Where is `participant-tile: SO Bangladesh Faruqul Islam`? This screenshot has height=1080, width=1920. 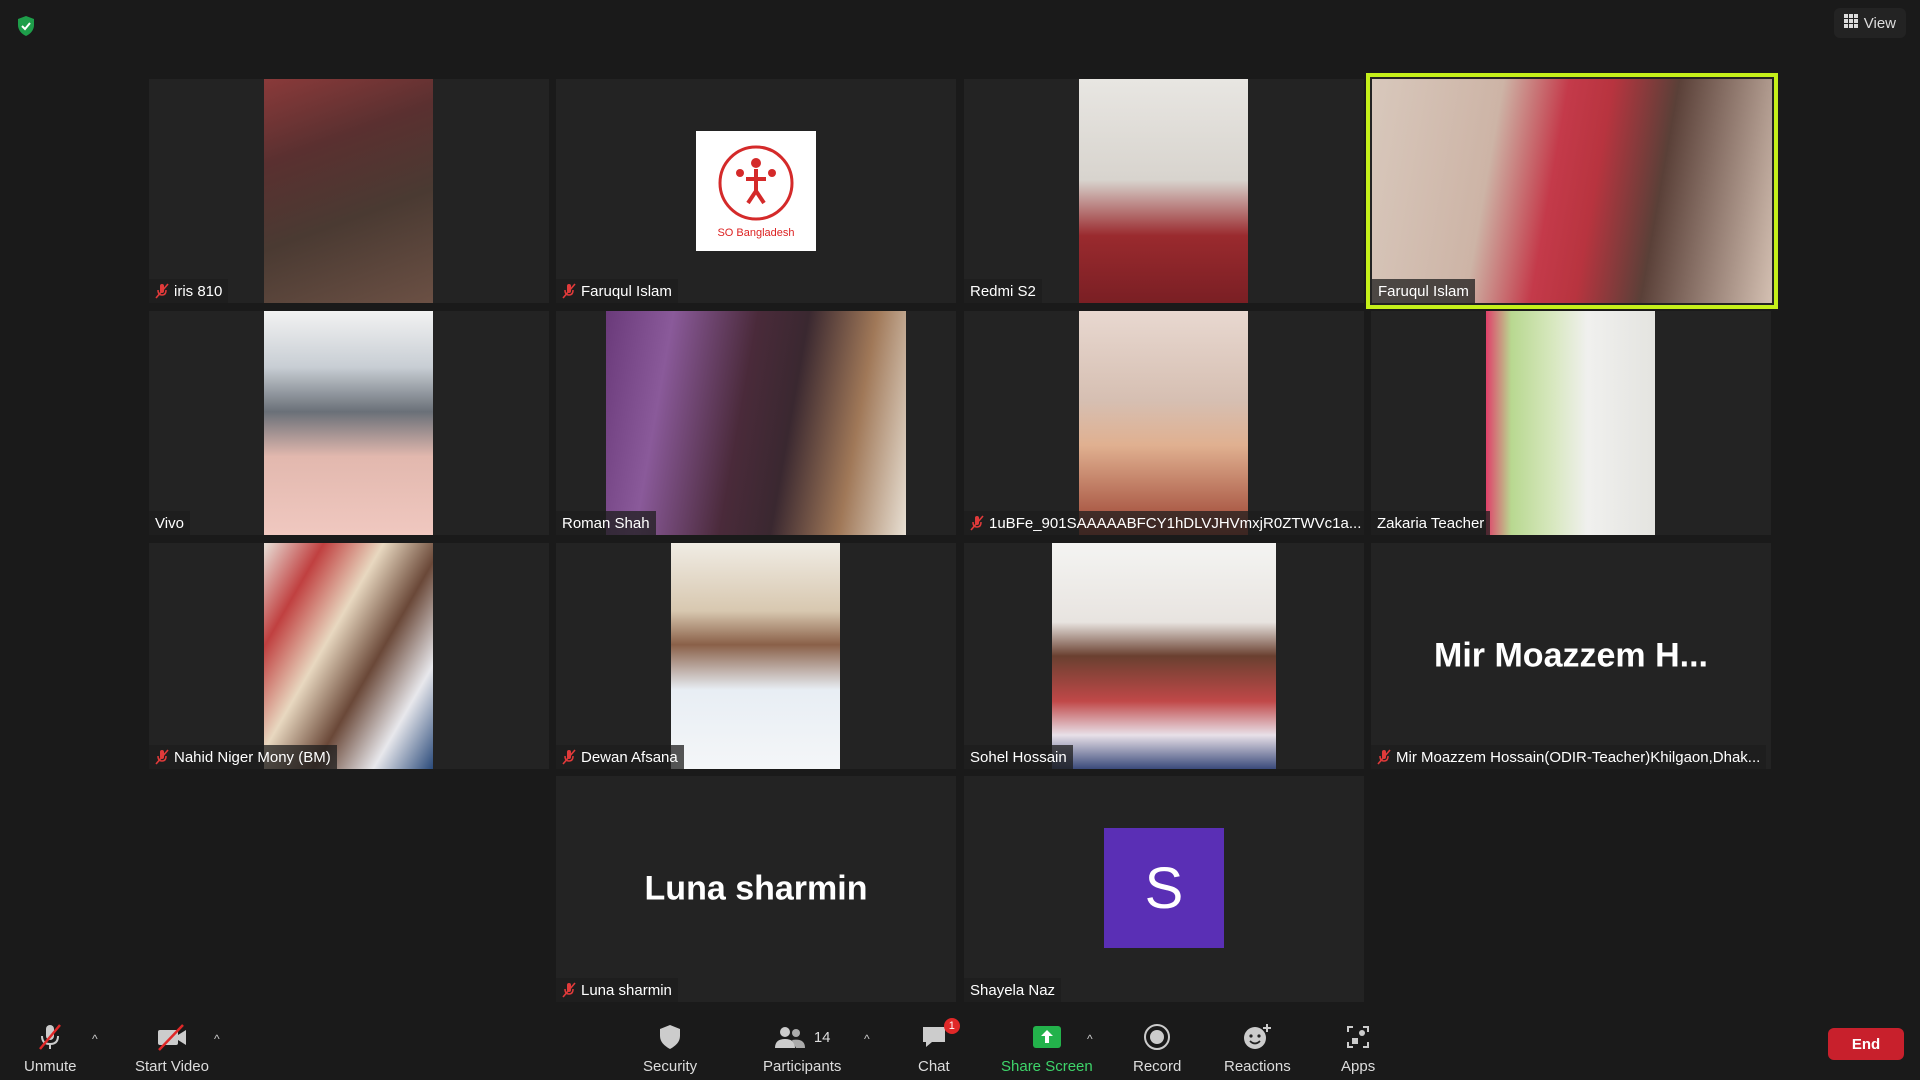
participant-tile: SO Bangladesh Faruqul Islam is located at coordinates (756, 191).